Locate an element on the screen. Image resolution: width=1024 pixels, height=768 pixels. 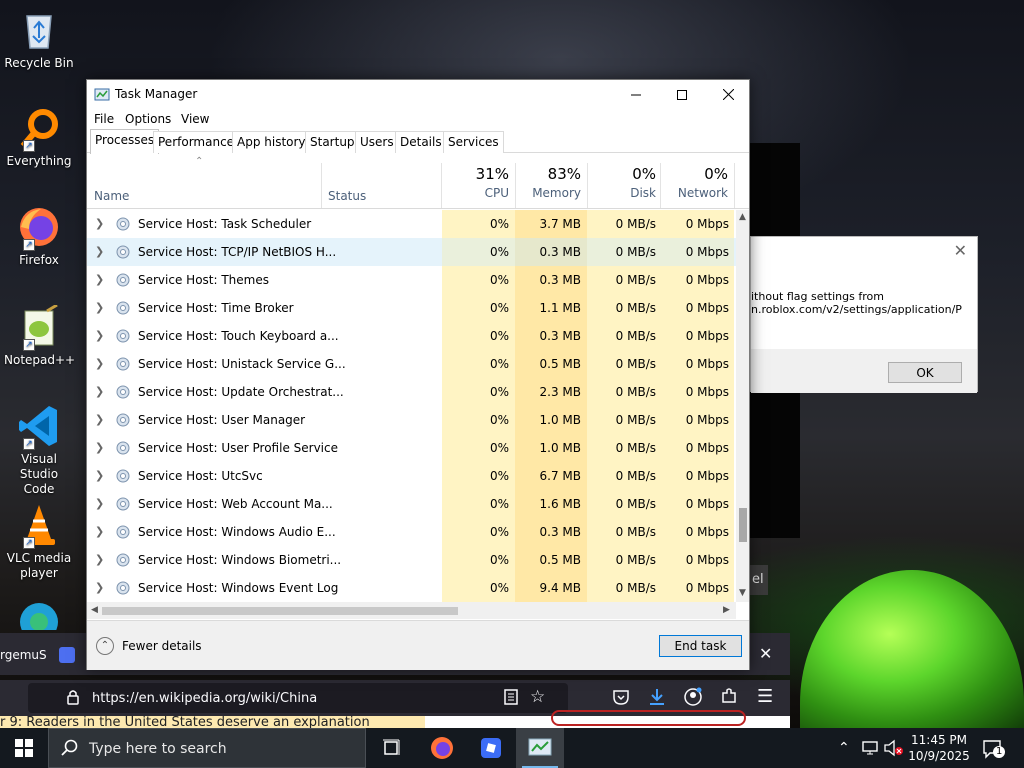
column-disk: 0% Disk is located at coordinates (621, 182).